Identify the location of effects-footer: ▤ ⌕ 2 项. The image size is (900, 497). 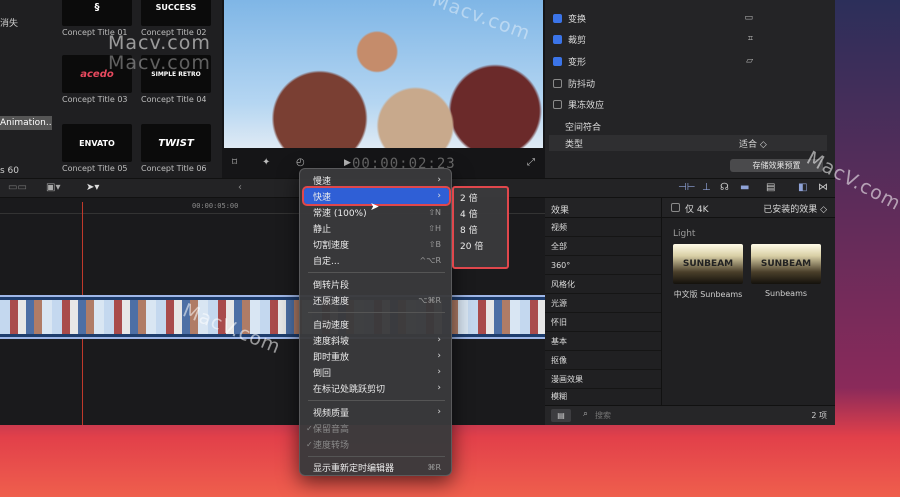
(690, 415).